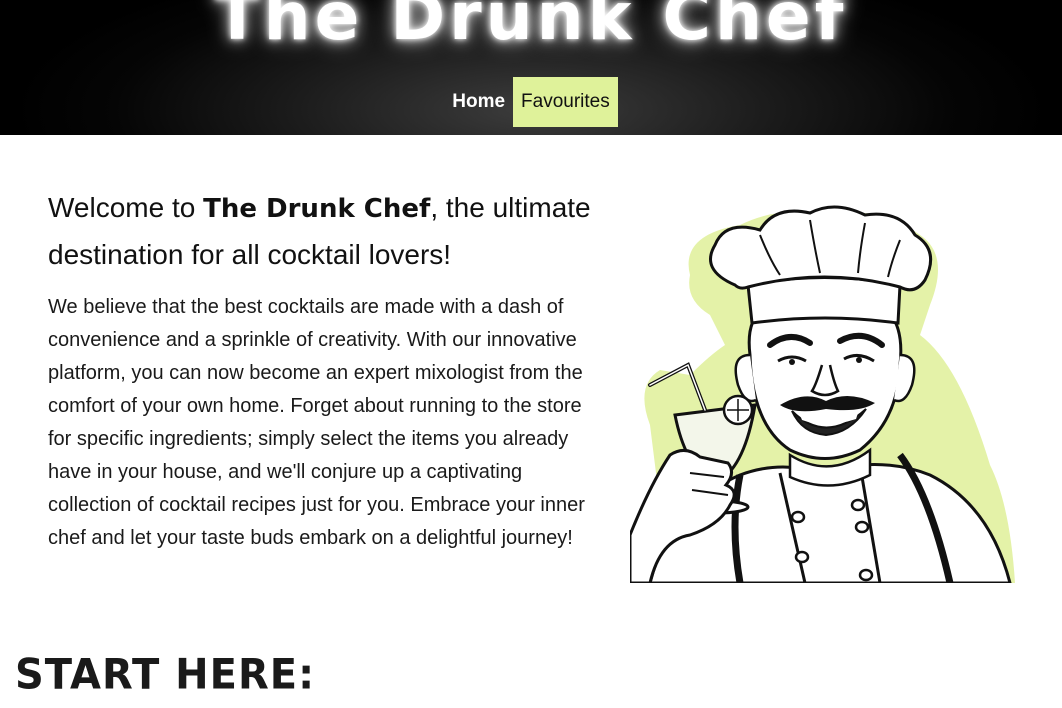 This screenshot has width=1062, height=708. I want to click on main-nav: Home Favourites, so click(531, 102).